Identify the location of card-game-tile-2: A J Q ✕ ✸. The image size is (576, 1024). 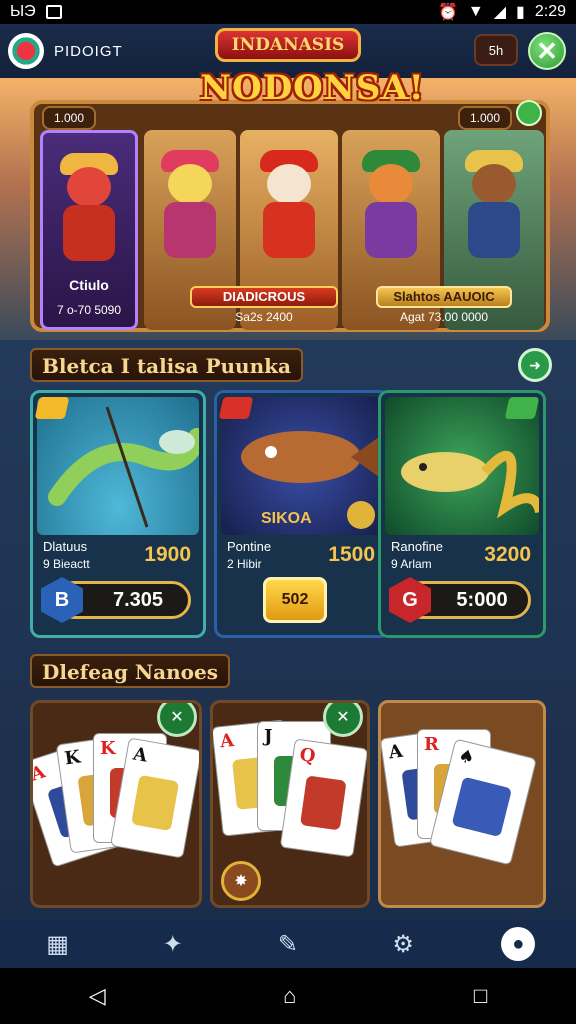
(290, 804).